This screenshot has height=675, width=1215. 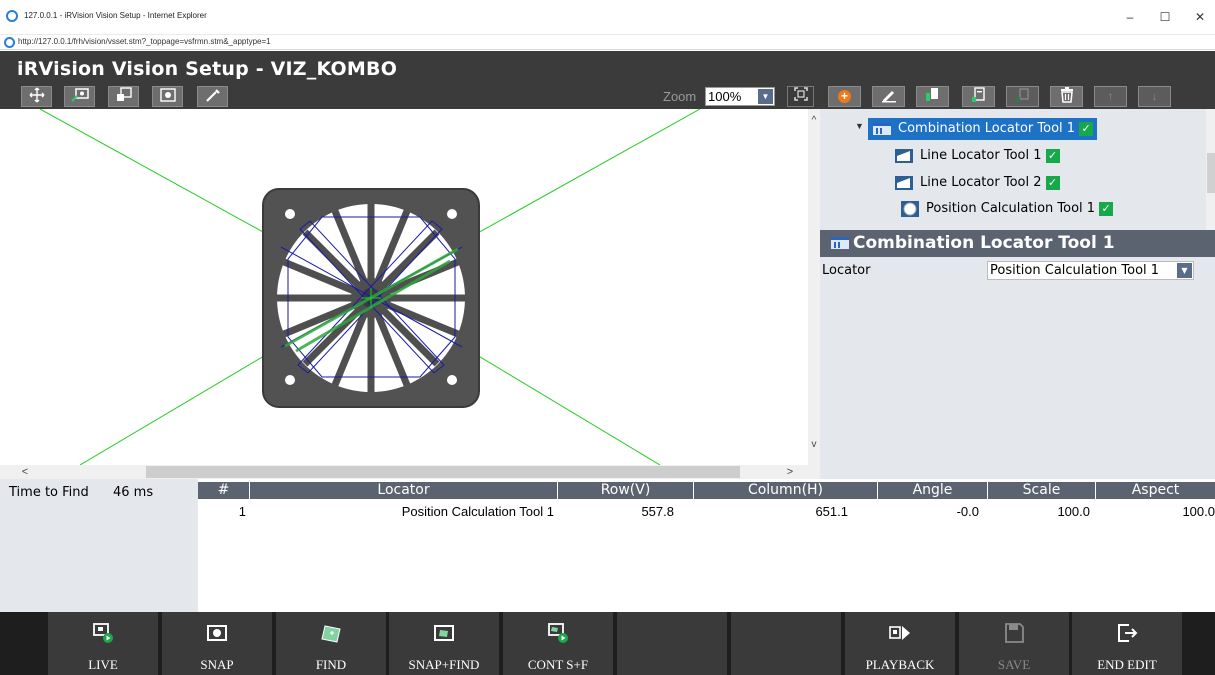 I want to click on zoom-label: Zoom, so click(x=680, y=96).